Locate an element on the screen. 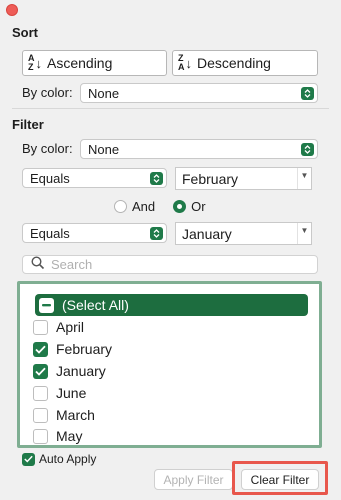 The height and width of the screenshot is (500, 341). search-box is located at coordinates (170, 264).